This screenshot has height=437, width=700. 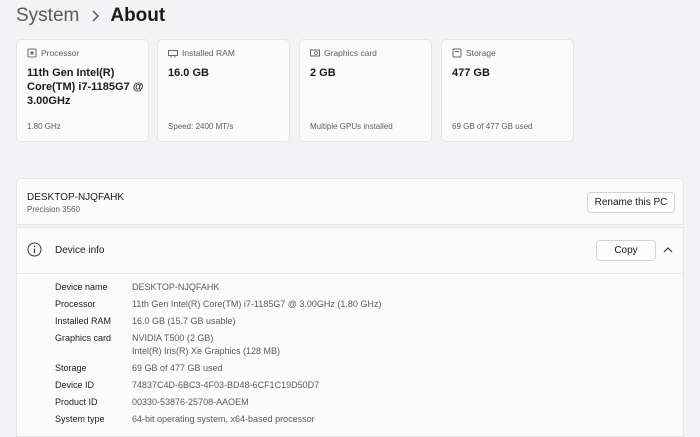 I want to click on divider, so click(x=350, y=273).